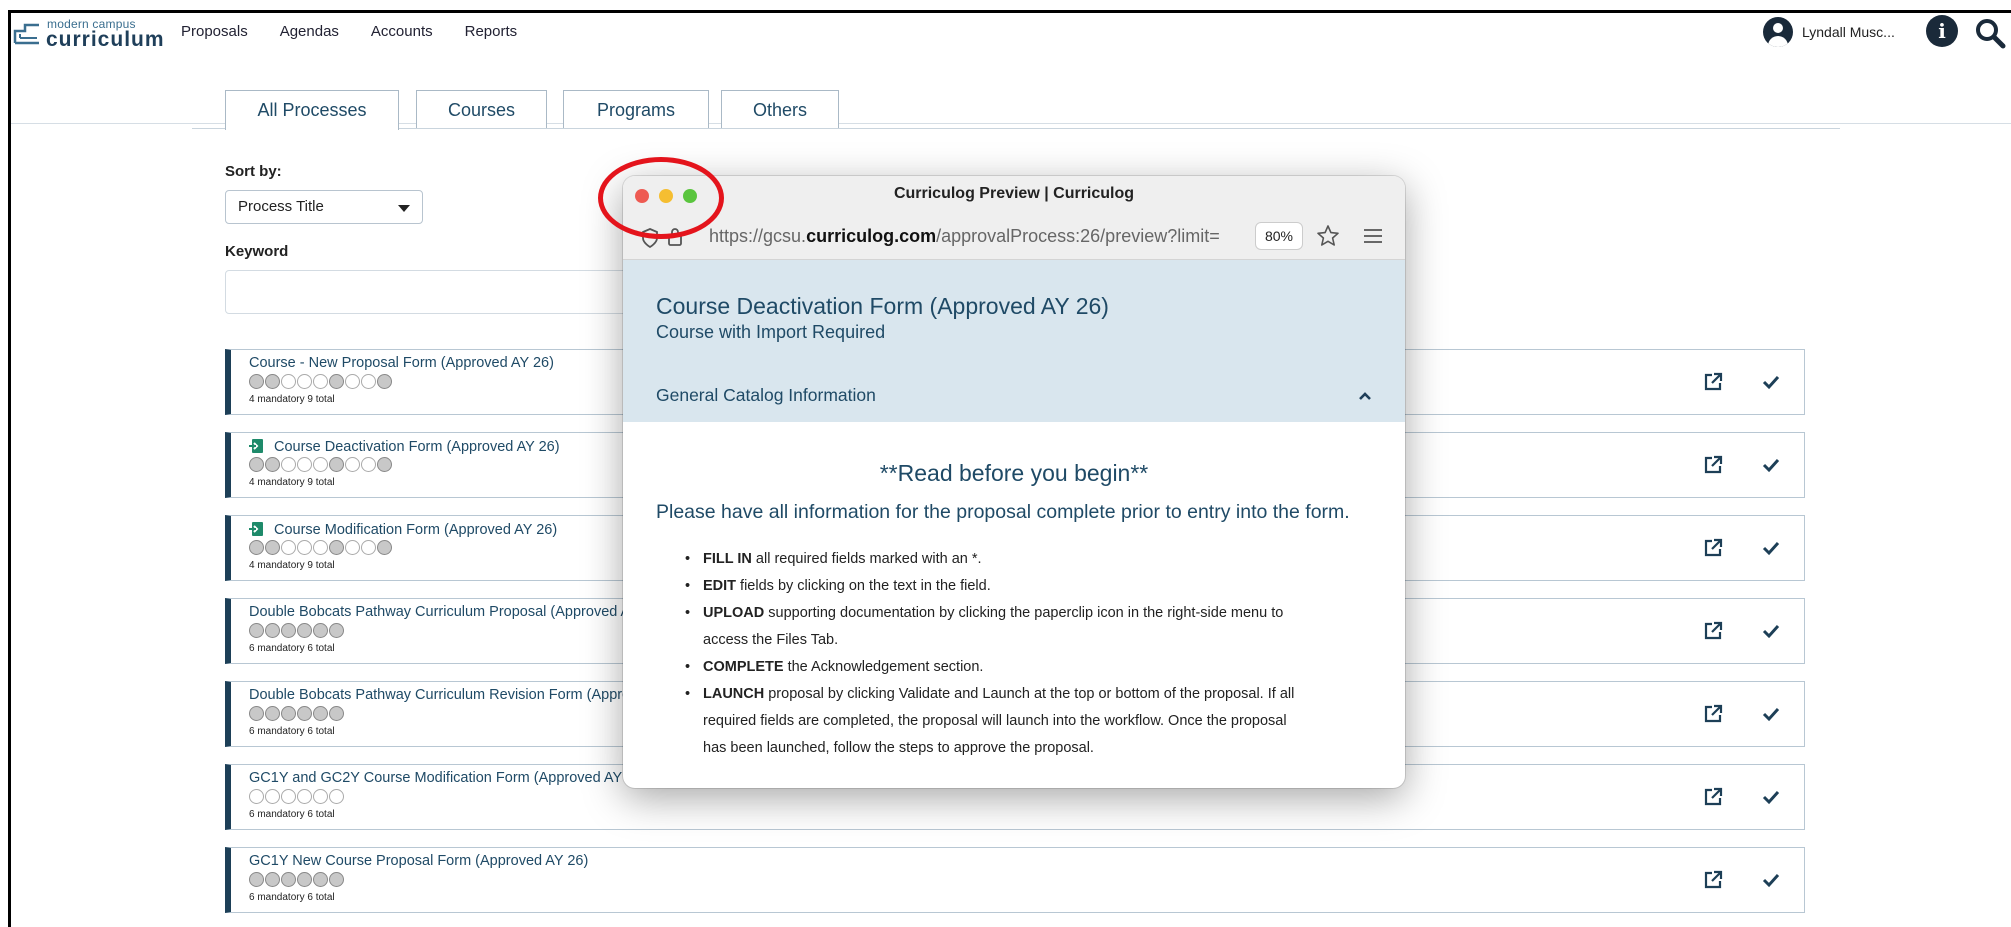 The height and width of the screenshot is (927, 2011). I want to click on logo-mark-icon, so click(26, 34).